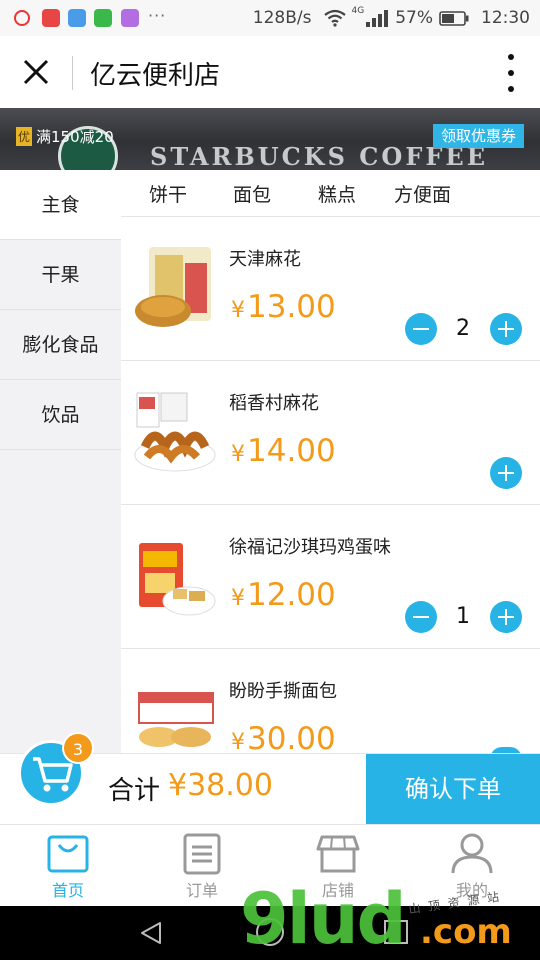 The height and width of the screenshot is (960, 540). What do you see at coordinates (472, 853) in the screenshot?
I see `user-icon` at bounding box center [472, 853].